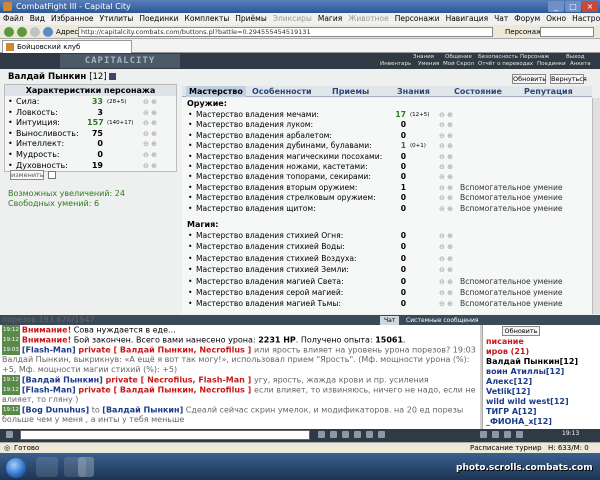 This screenshot has width=600, height=480. I want to click on translit-icon, so click(369, 434).